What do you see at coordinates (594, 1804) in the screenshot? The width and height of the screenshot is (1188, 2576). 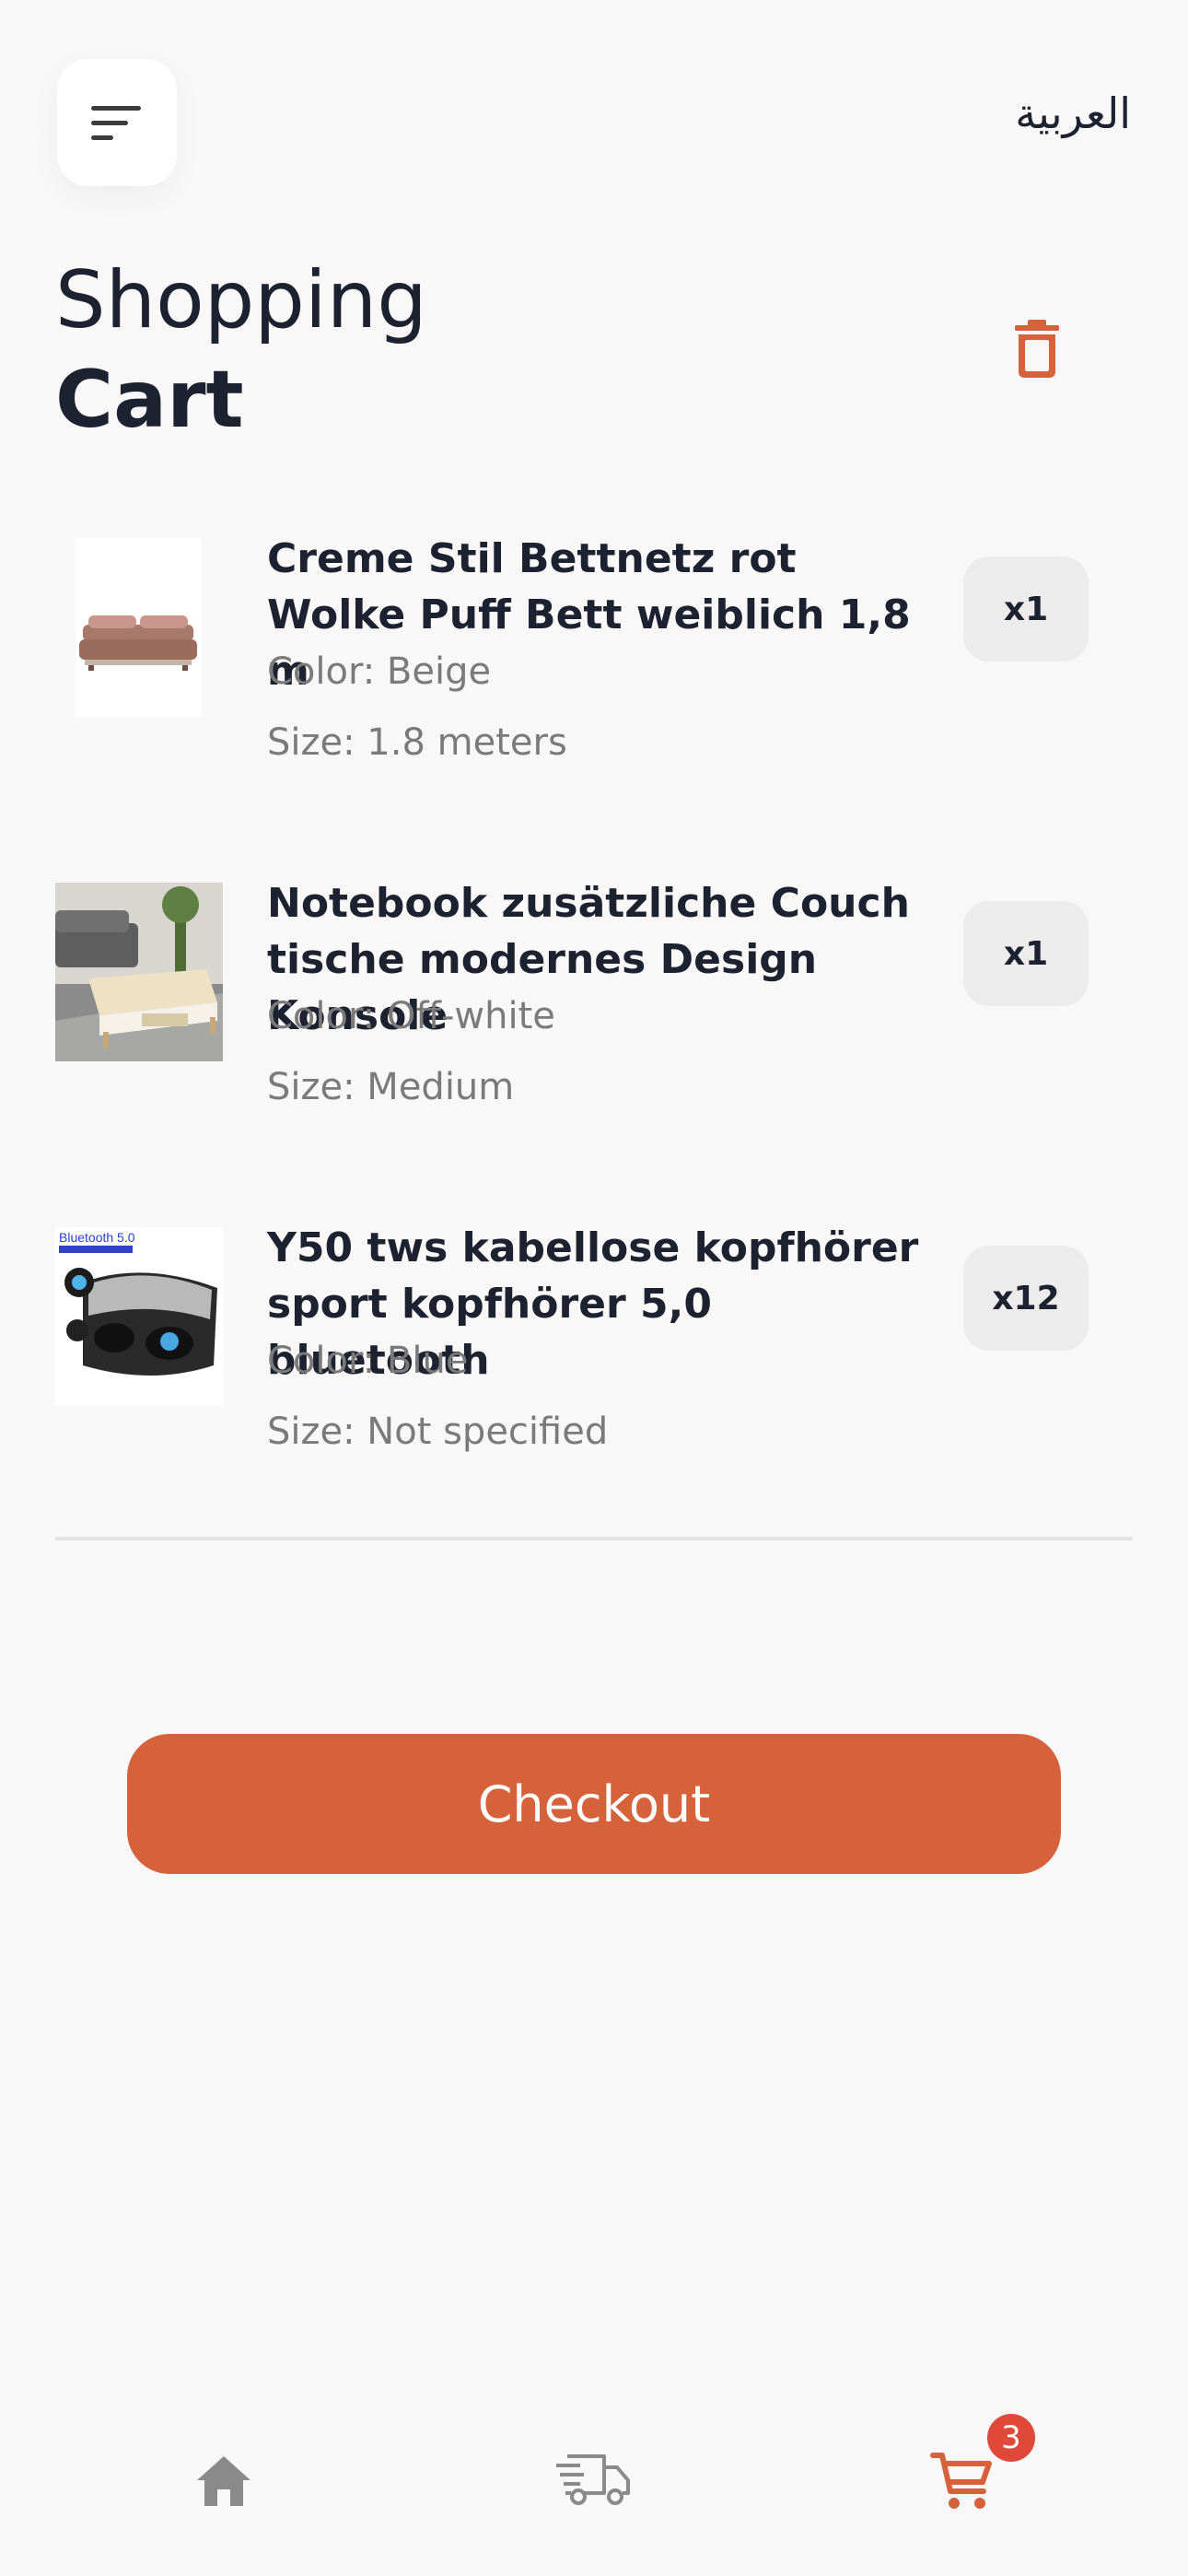 I see `checkout-button: Checkout` at bounding box center [594, 1804].